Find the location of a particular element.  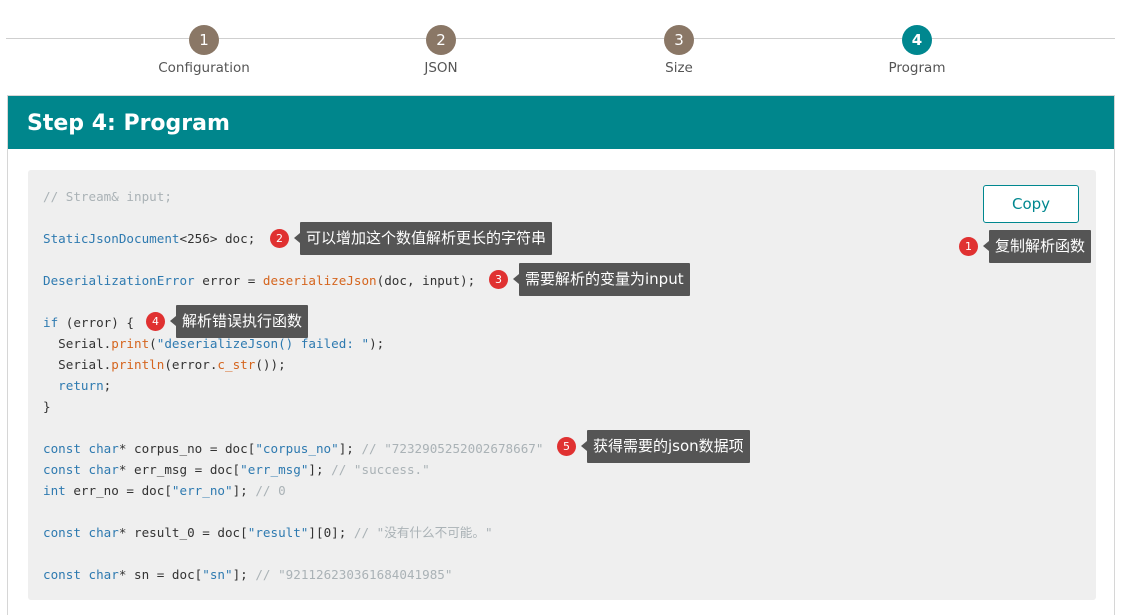

annotation-doc-size: 2 可以增加这个数值解析更长的字符串 is located at coordinates (411, 238).